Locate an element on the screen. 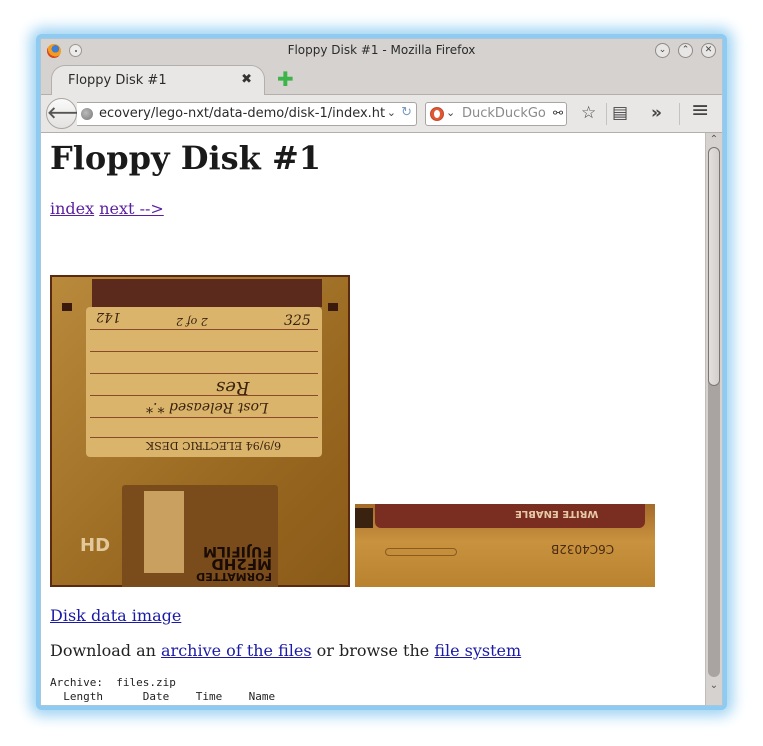  scroll-track is located at coordinates (714, 412).